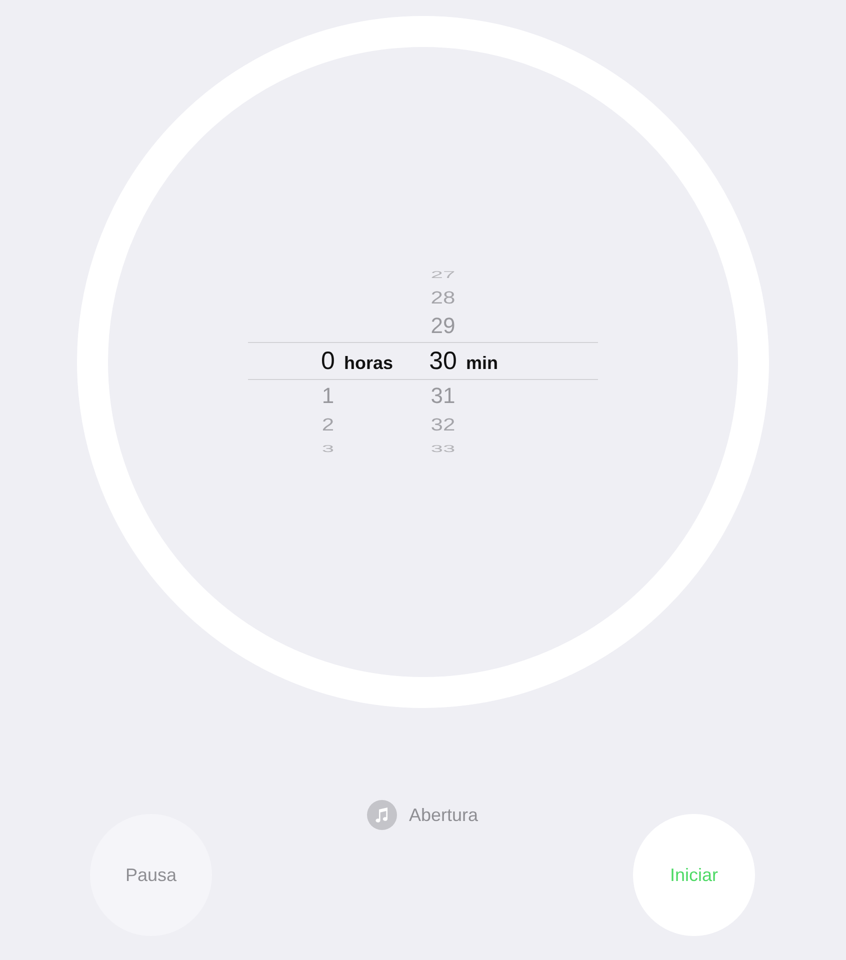 This screenshot has height=960, width=846. I want to click on start-button: Iniciar, so click(694, 875).